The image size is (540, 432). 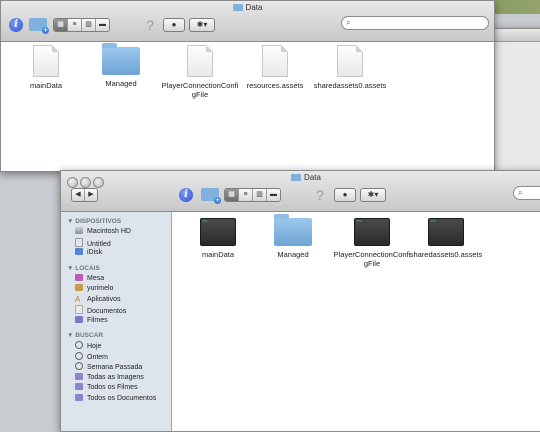 I want to click on home-icon, so click(x=79, y=287).